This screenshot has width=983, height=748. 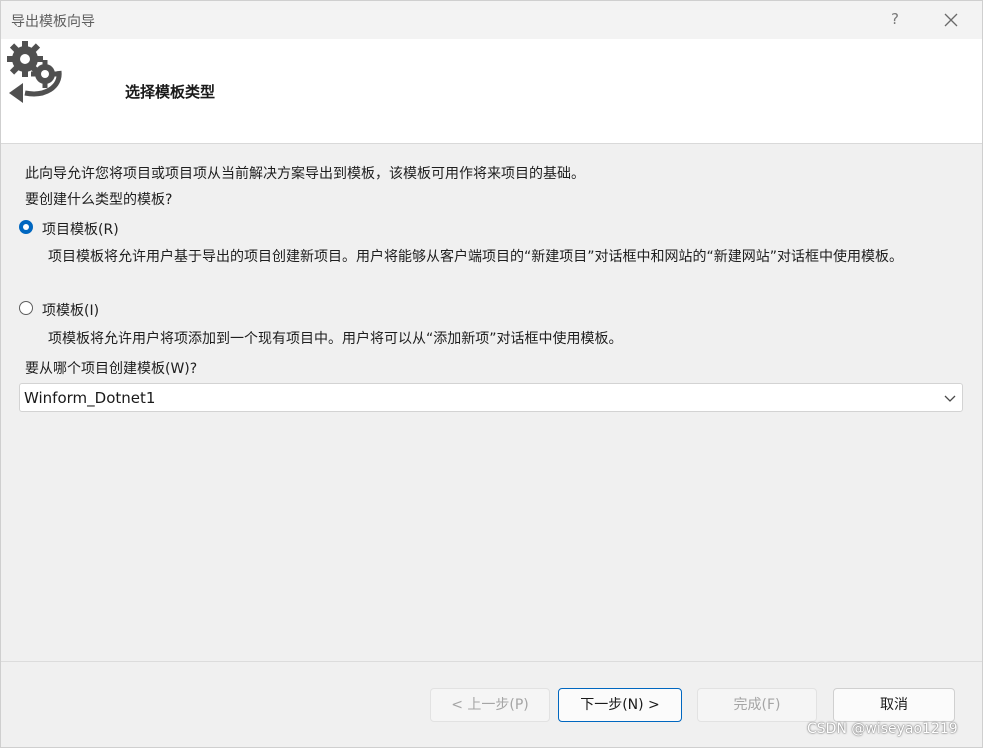 What do you see at coordinates (305, 174) in the screenshot?
I see `intro-text: 此向导允许您将项目或项目项从当前解决方案导出到模板，该模板可用作将来项目的基础。` at bounding box center [305, 174].